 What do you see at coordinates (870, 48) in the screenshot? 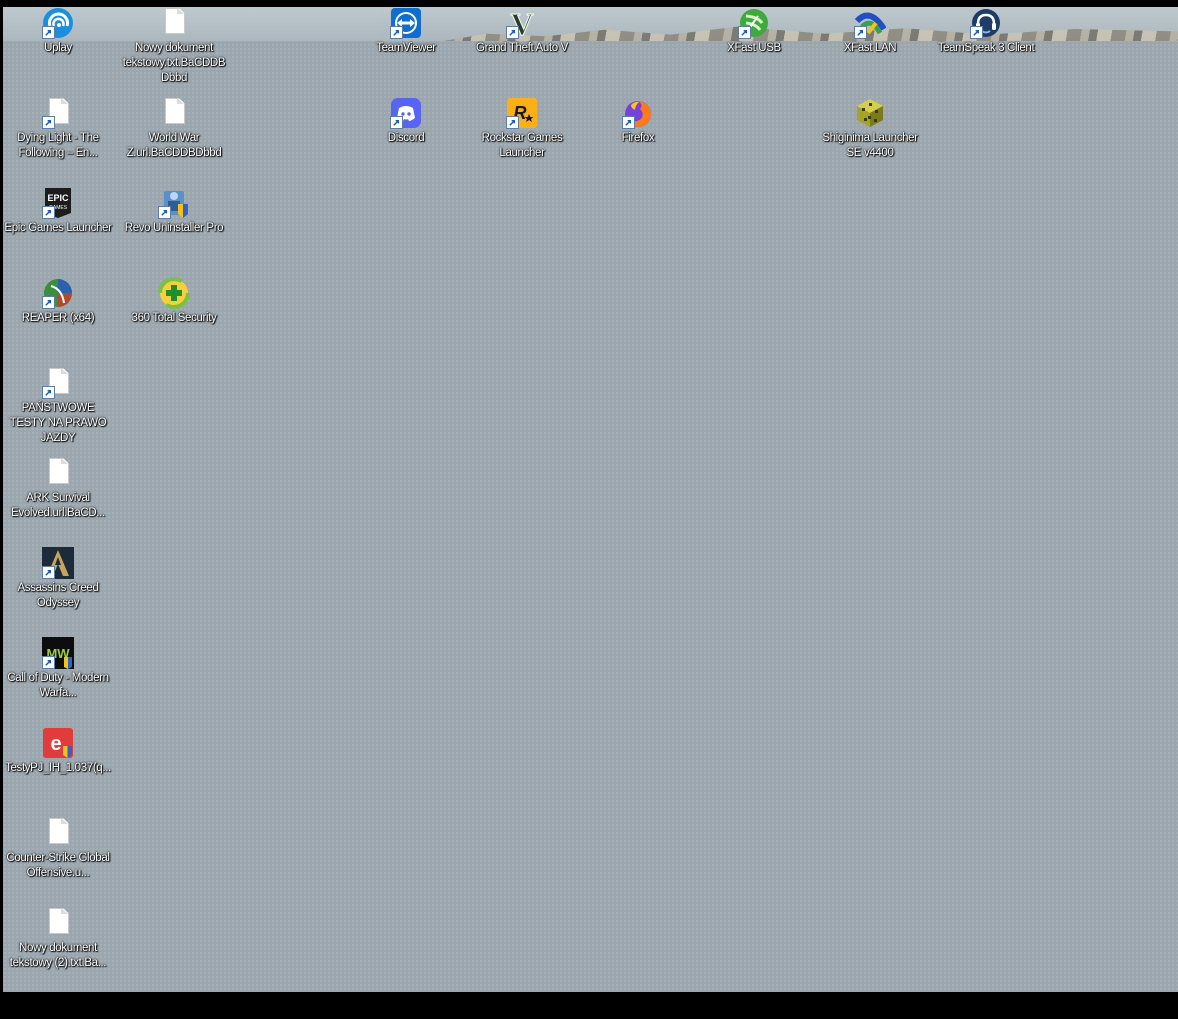
I see `icon-label: XFast LAN` at bounding box center [870, 48].